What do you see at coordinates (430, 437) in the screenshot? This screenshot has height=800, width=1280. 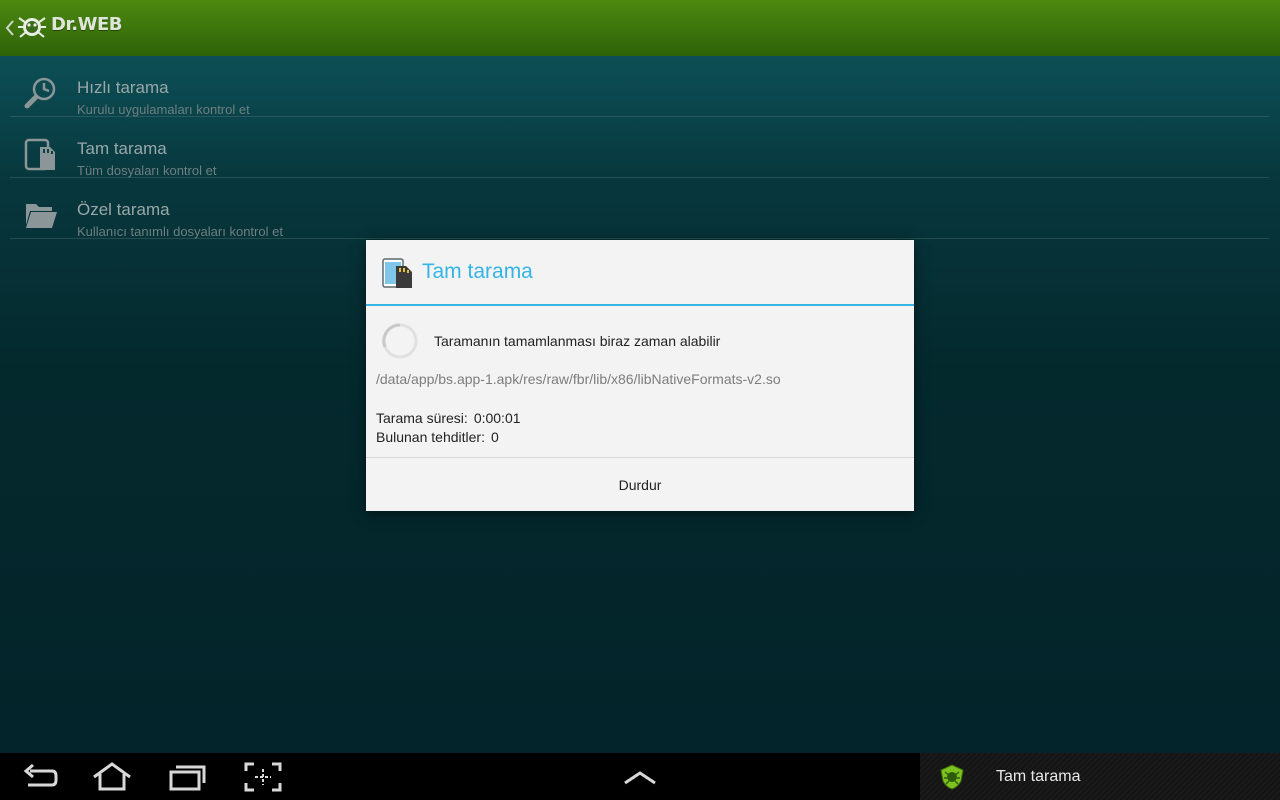 I see `threats-found-label: Bulunan tehditler:` at bounding box center [430, 437].